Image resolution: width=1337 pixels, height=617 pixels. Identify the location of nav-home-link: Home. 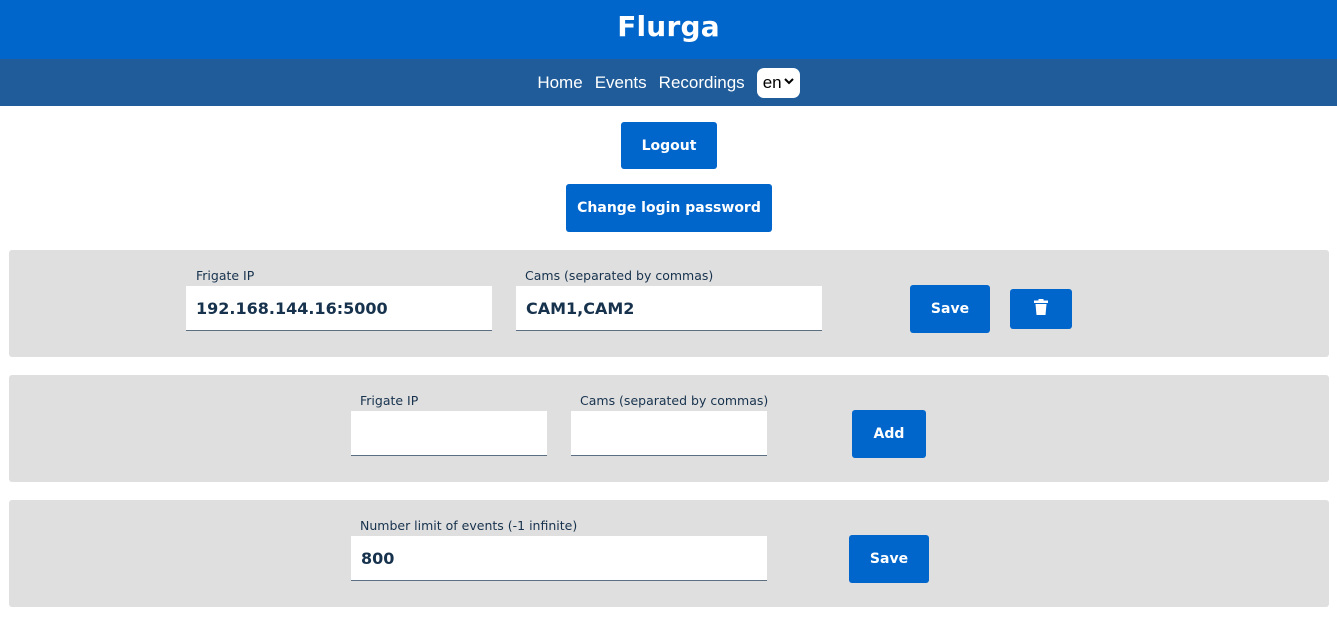
(559, 83).